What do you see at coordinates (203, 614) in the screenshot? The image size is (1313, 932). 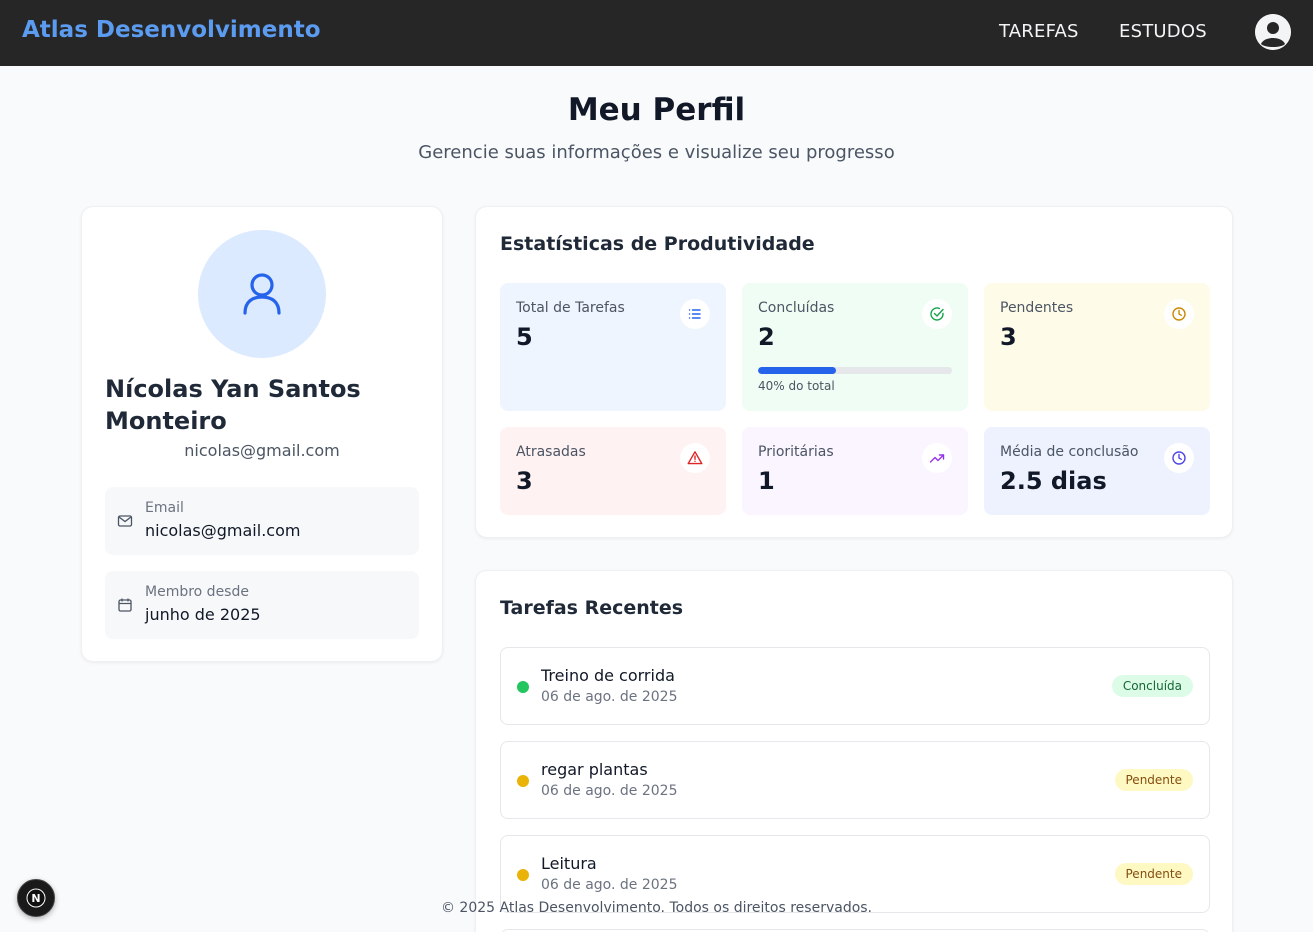 I see `member-since-value: junho de 2025` at bounding box center [203, 614].